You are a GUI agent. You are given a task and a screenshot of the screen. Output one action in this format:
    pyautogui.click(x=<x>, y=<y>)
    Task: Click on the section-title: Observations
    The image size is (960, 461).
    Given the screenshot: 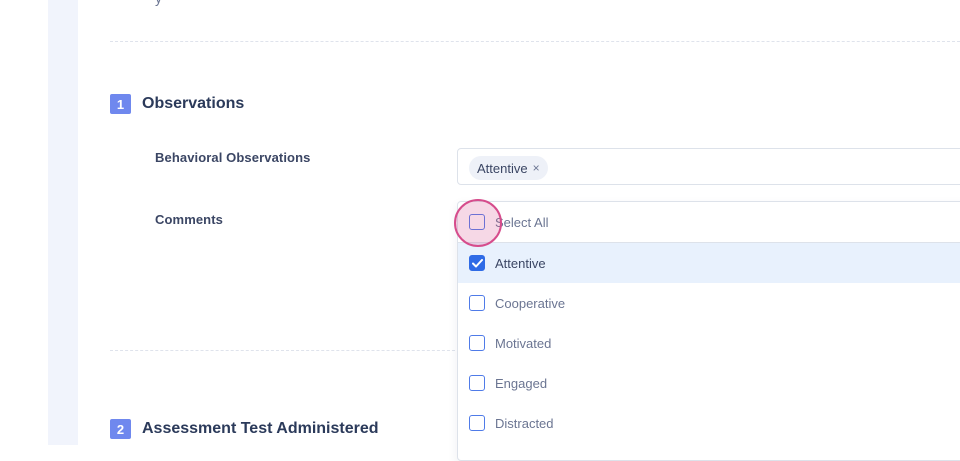 What is the action you would take?
    pyautogui.click(x=193, y=103)
    